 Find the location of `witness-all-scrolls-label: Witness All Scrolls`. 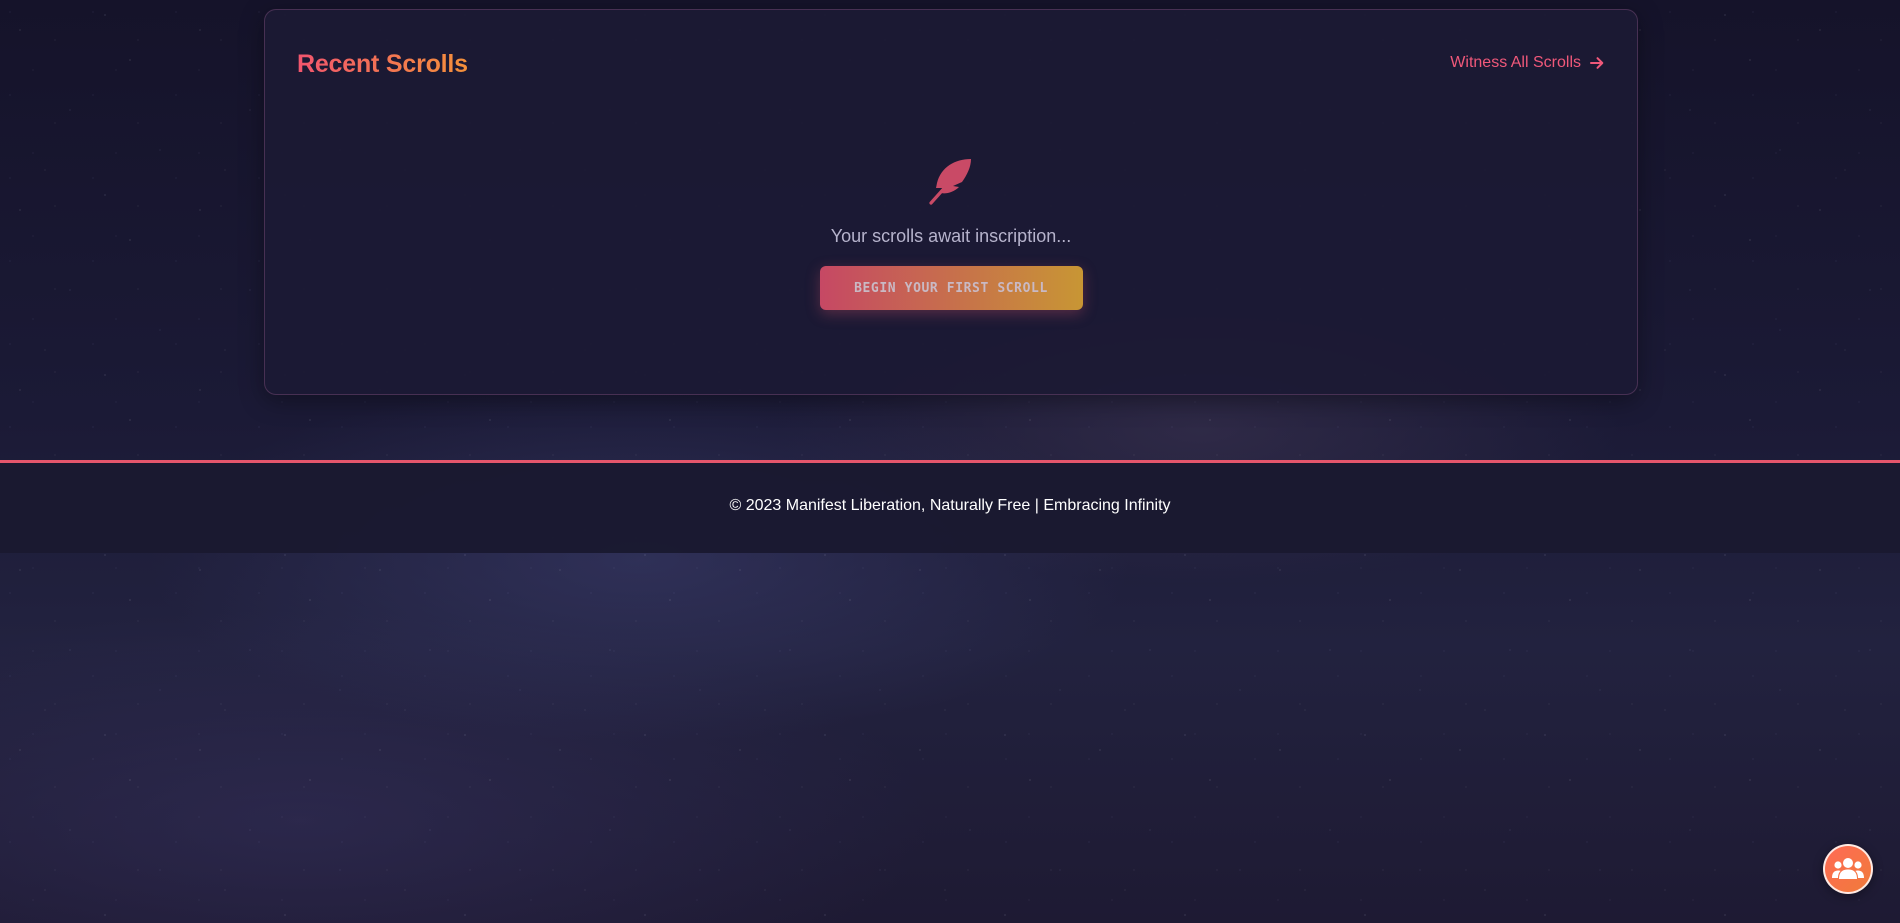

witness-all-scrolls-label: Witness All Scrolls is located at coordinates (1515, 62).